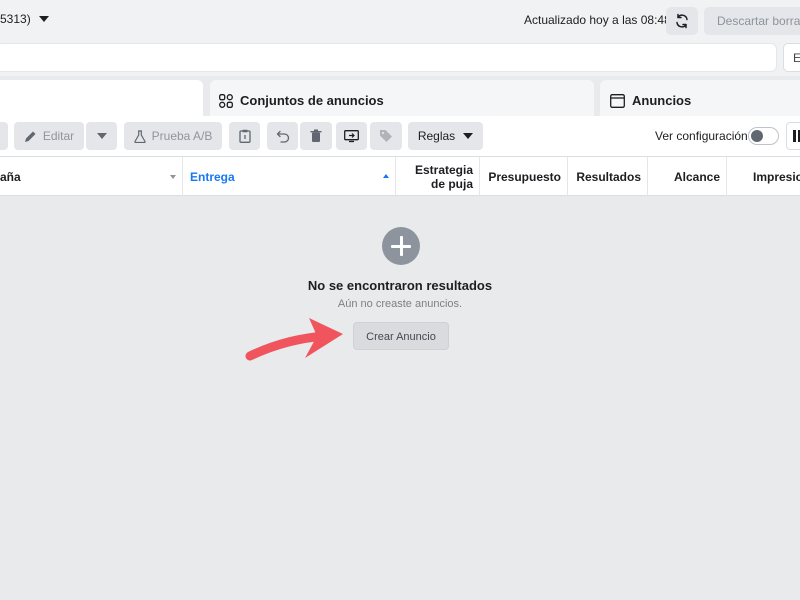 The height and width of the screenshot is (600, 800). I want to click on account-label: 5313), so click(15, 19).